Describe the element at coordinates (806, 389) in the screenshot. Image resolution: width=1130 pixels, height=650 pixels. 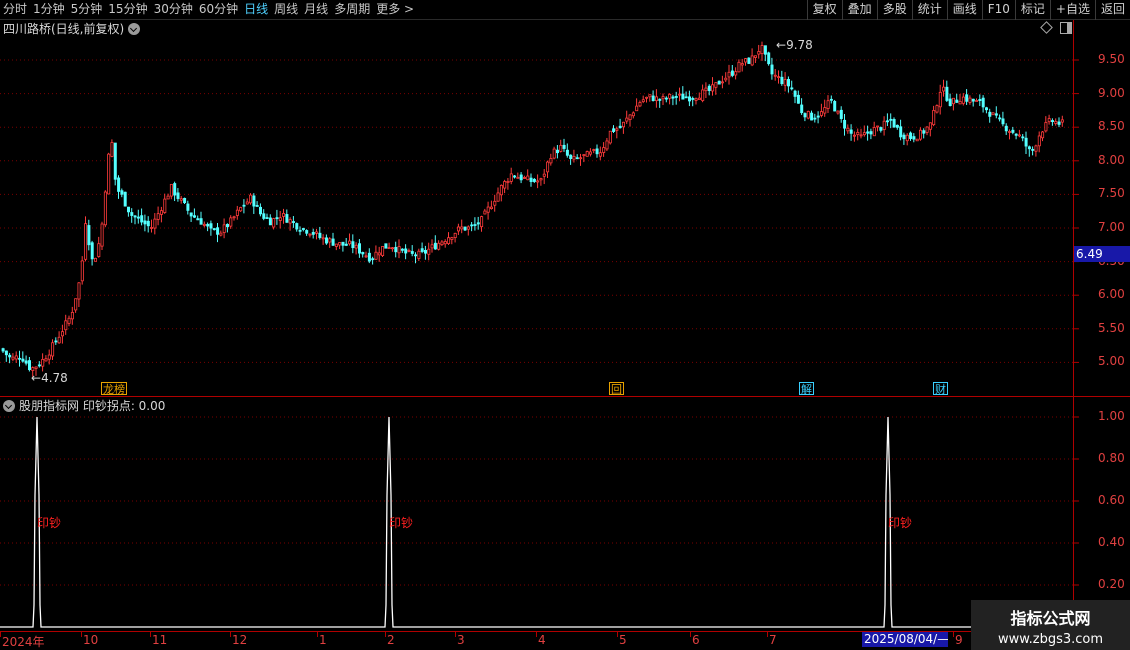
I see `unlock-marker: 解` at that location.